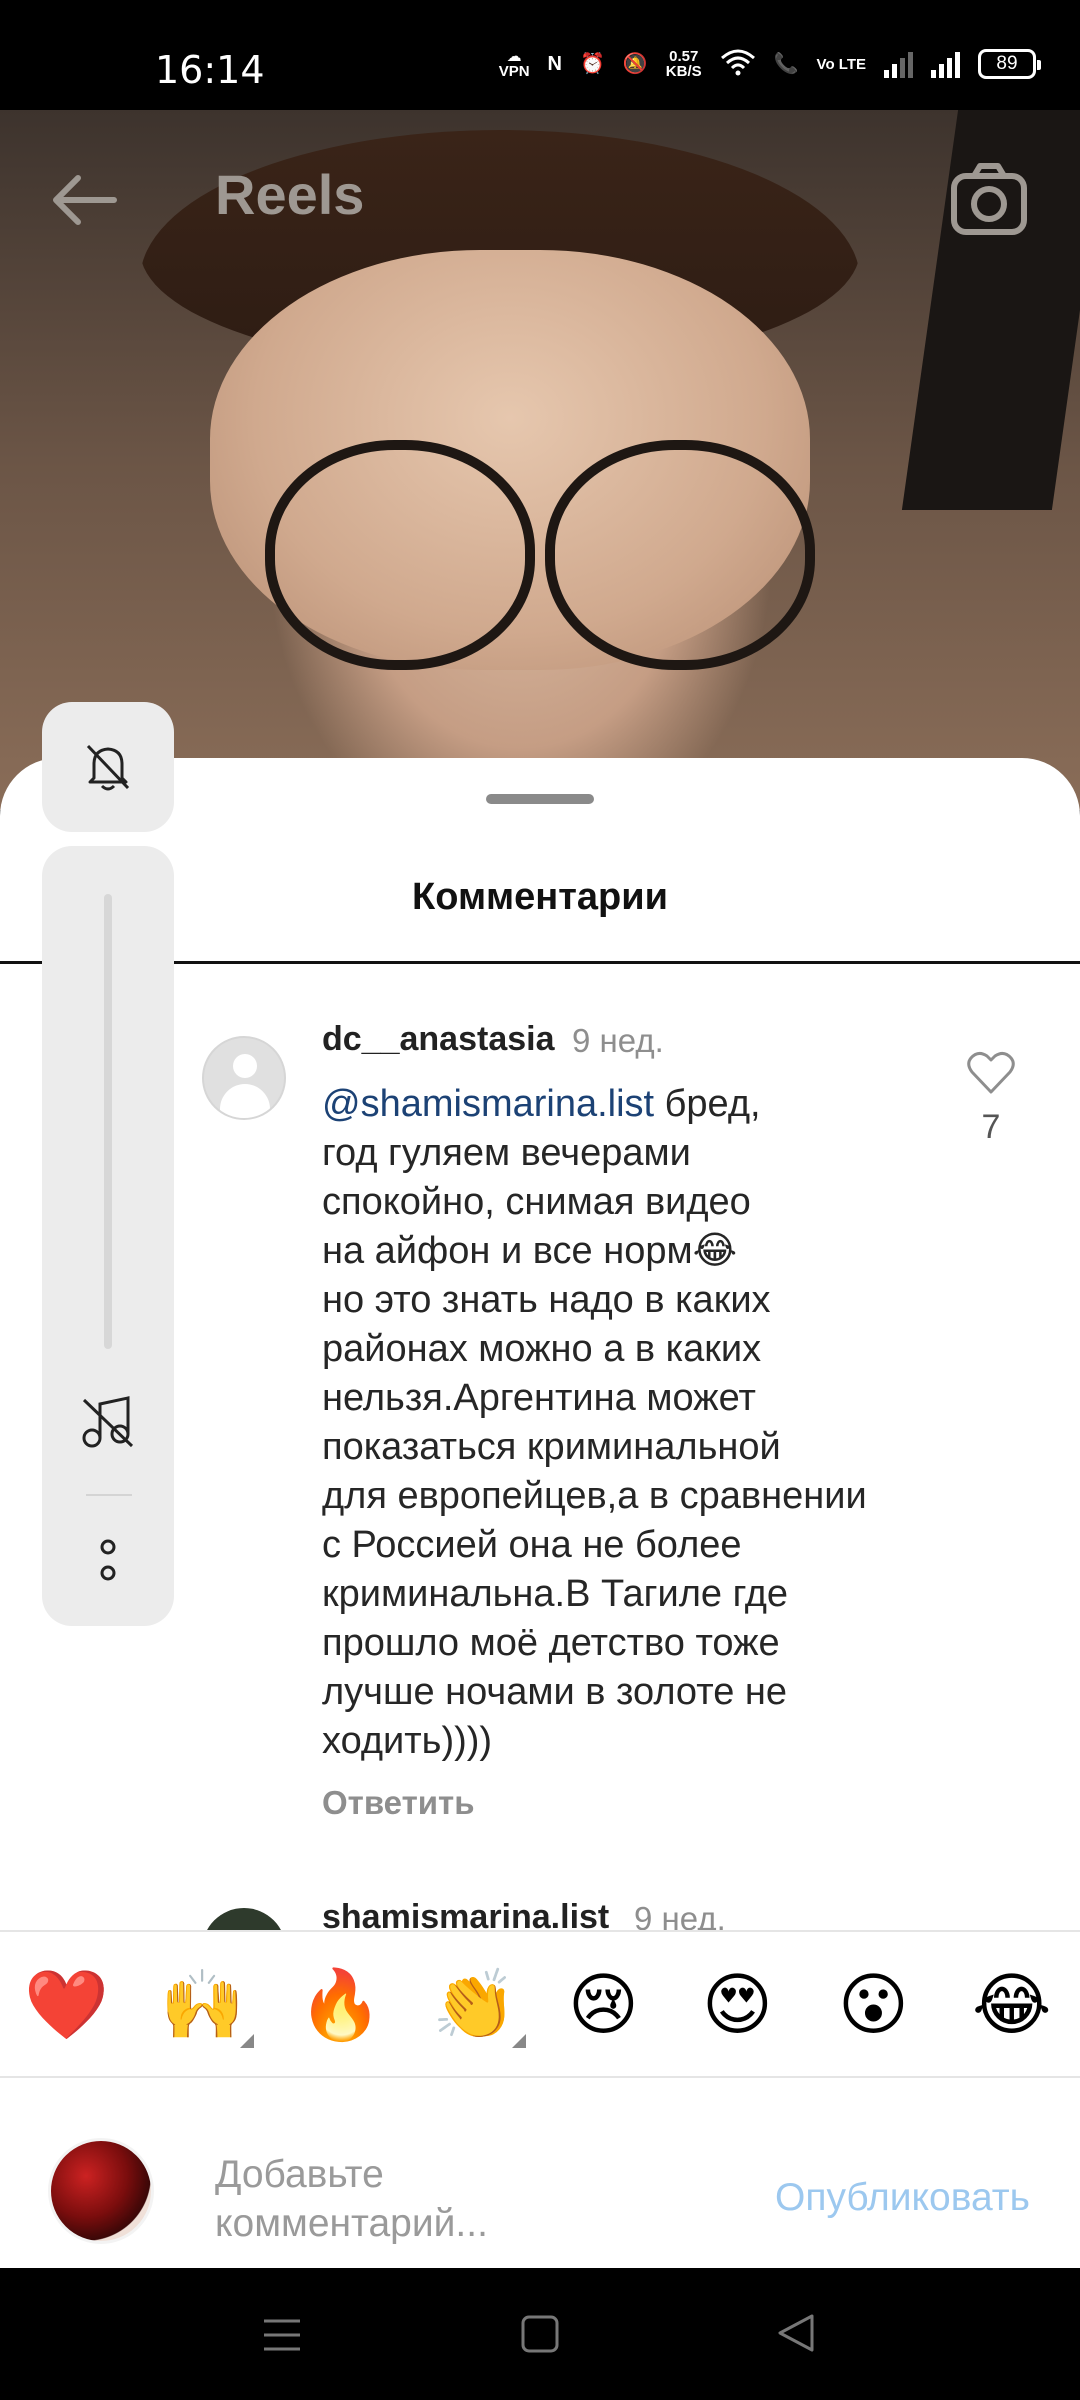 This screenshot has width=1080, height=2400. I want to click on mute-notifications-button, so click(108, 767).